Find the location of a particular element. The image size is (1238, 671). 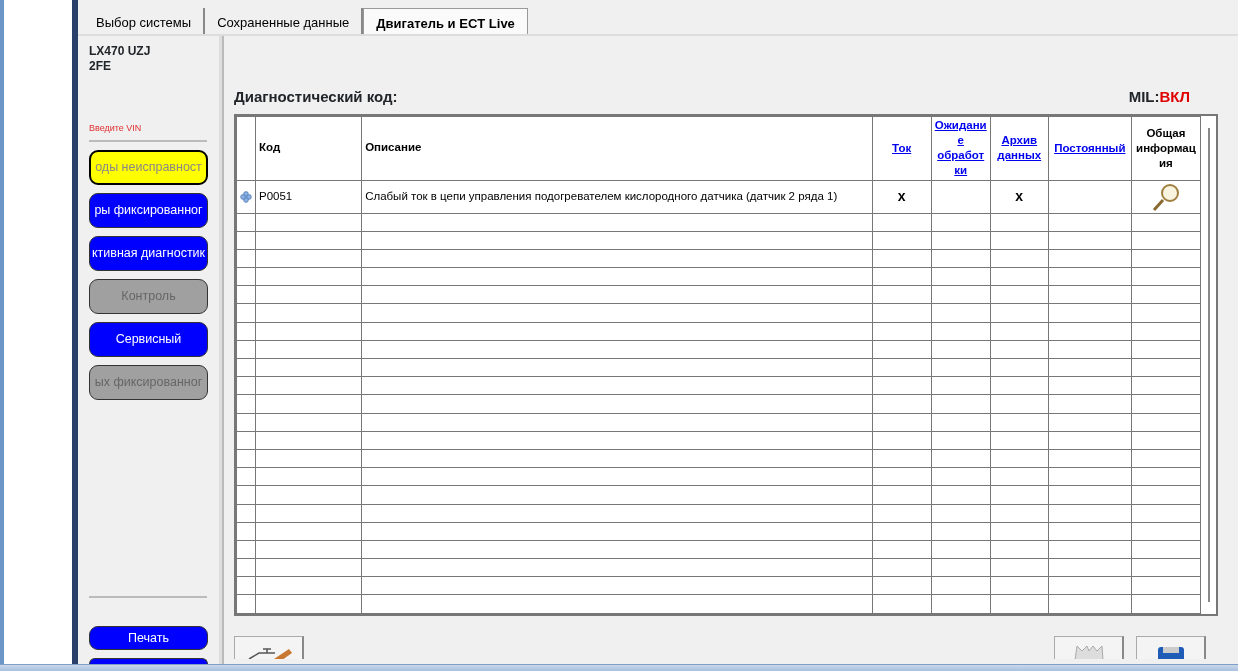

column-header: Описание is located at coordinates (617, 148).